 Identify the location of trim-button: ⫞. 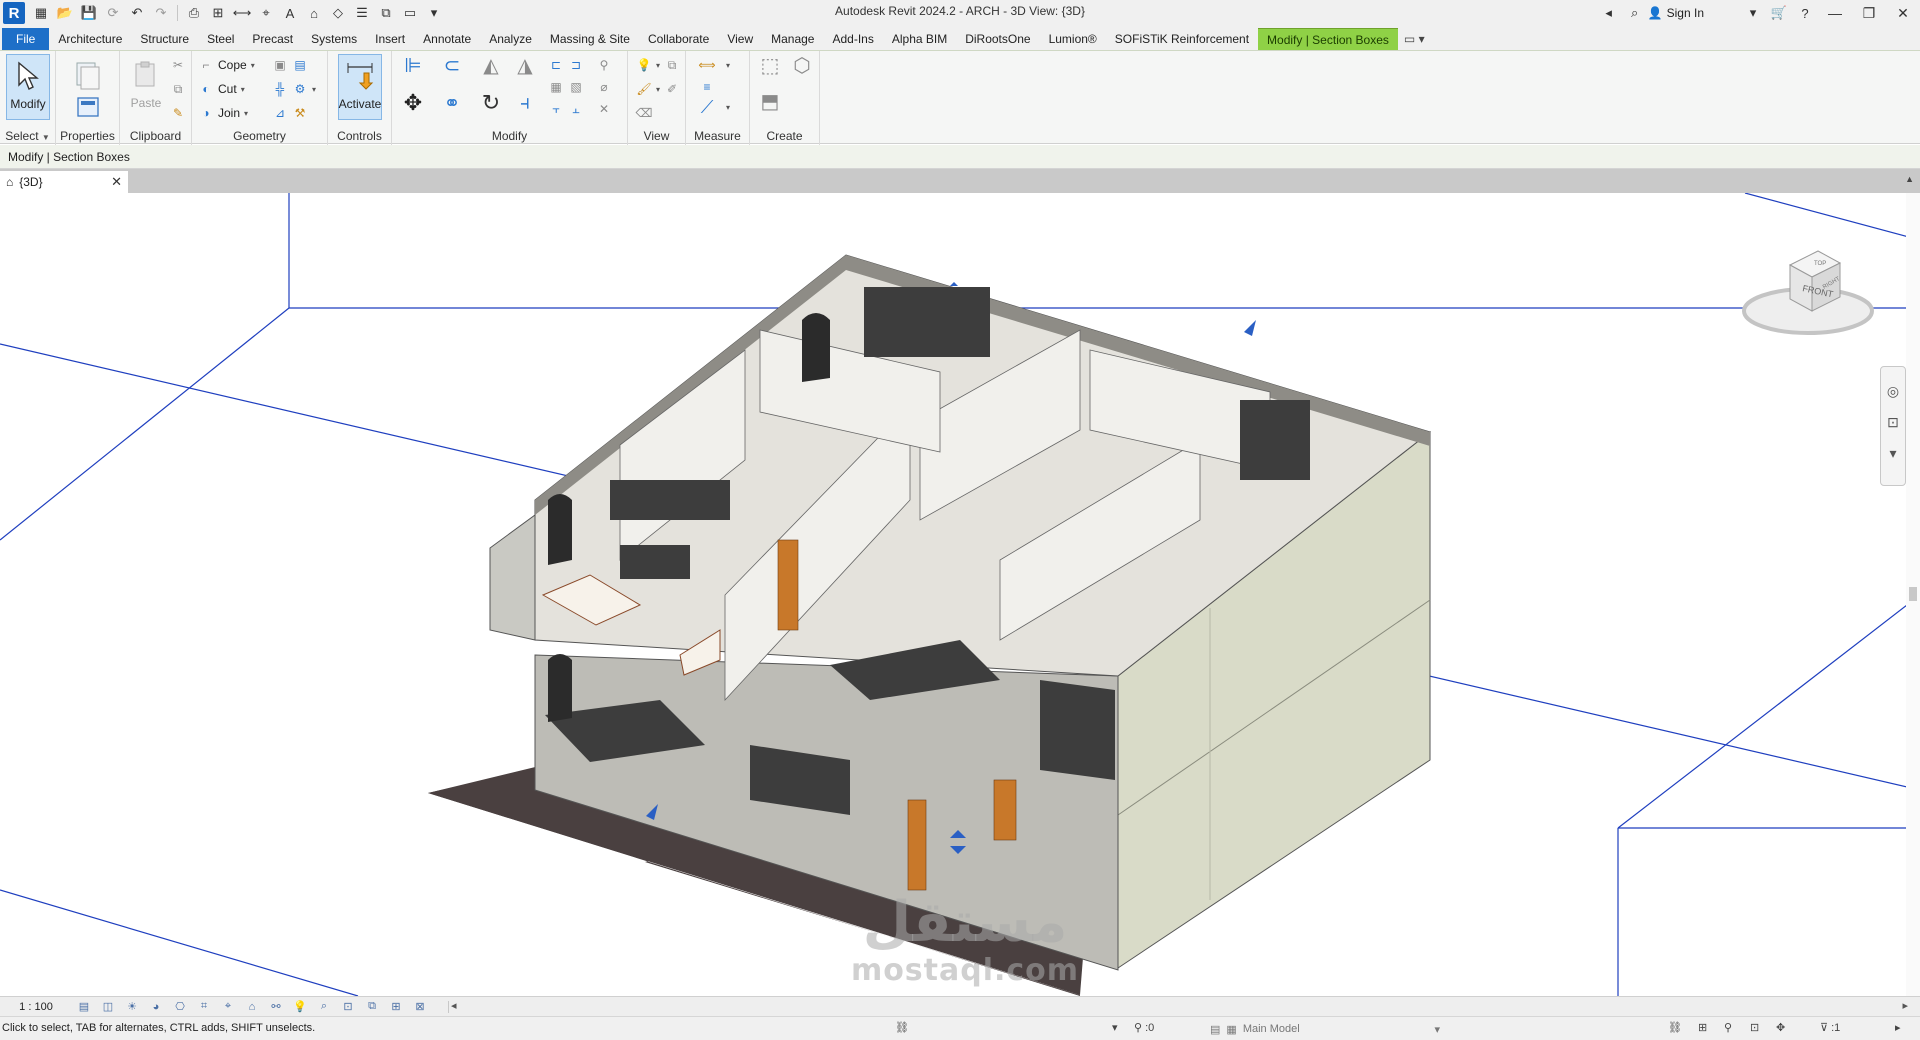
(525, 103).